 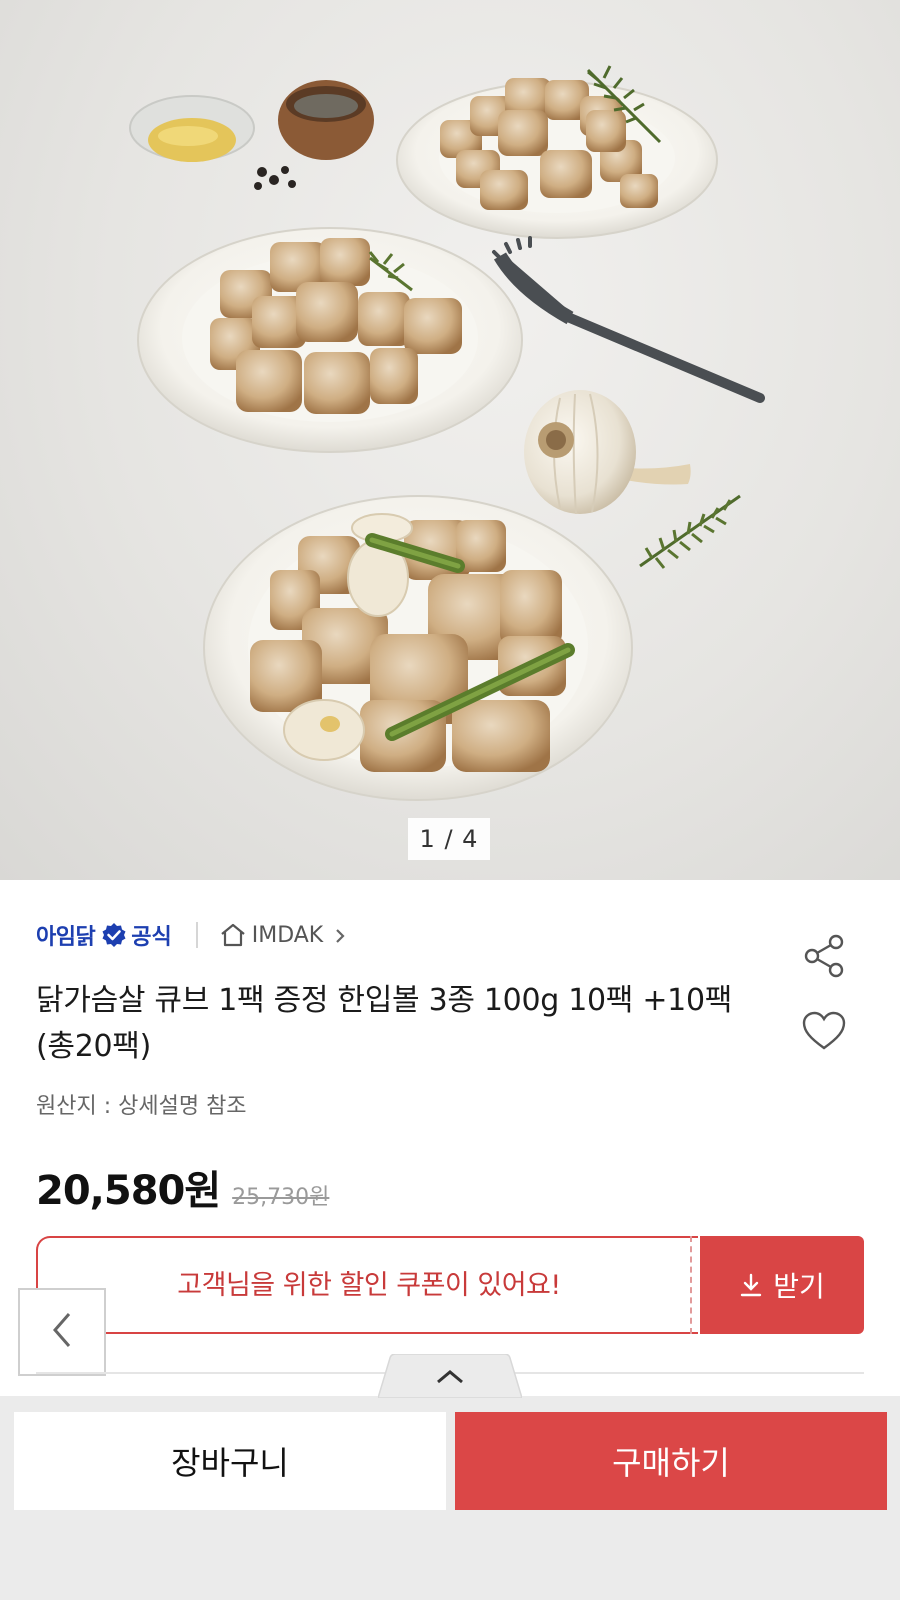 I want to click on coupon-banner: 고객님을 위한 할인 쿠폰이 있어요!, so click(x=367, y=1285).